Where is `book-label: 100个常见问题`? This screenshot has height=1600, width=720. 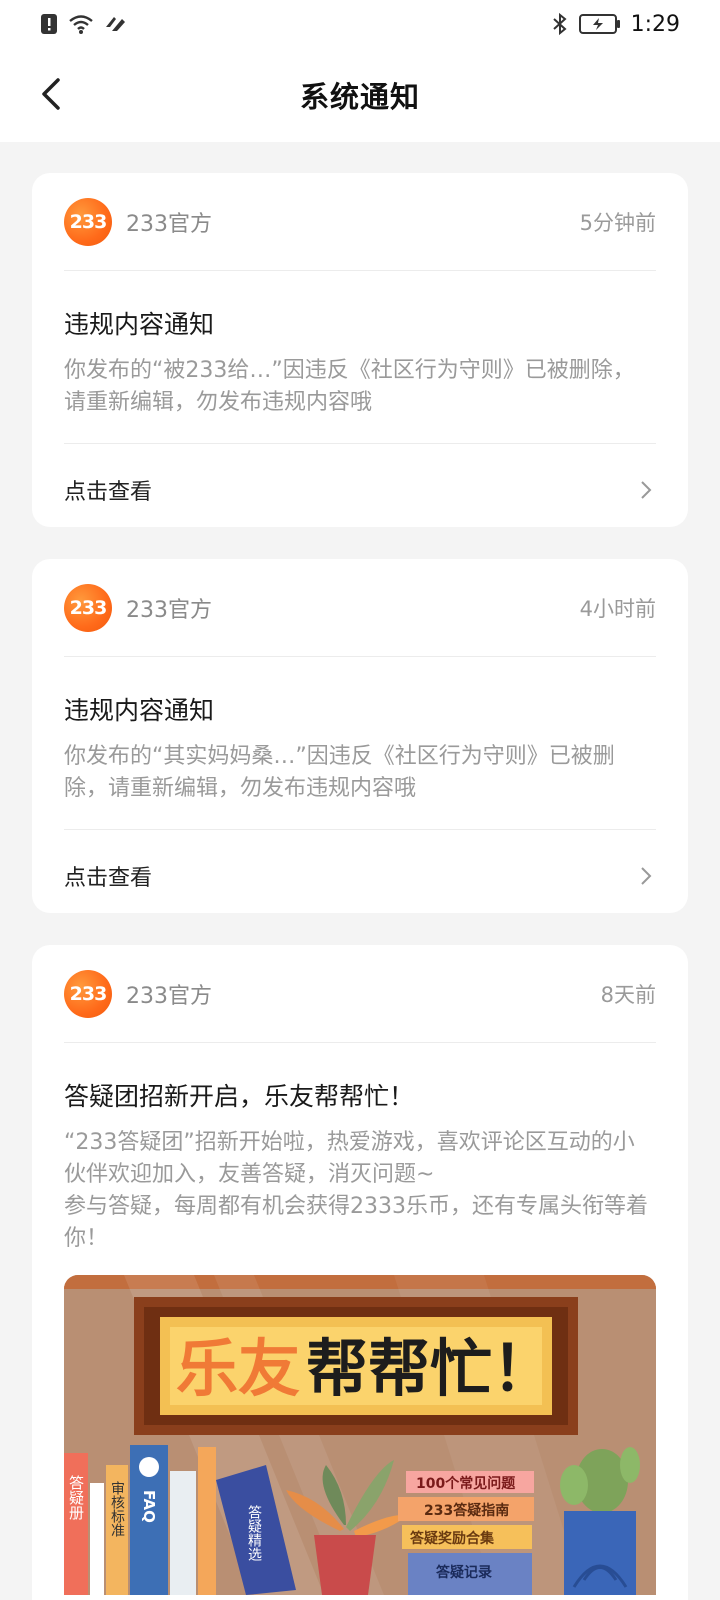
book-label: 100个常见问题 is located at coordinates (466, 1483).